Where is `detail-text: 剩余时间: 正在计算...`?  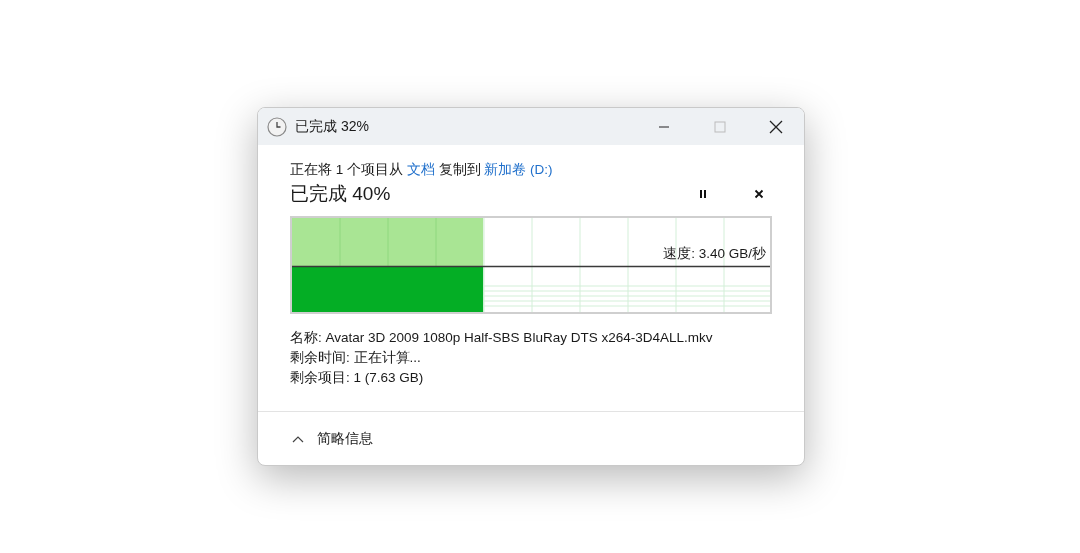 detail-text: 剩余时间: 正在计算... is located at coordinates (356, 358).